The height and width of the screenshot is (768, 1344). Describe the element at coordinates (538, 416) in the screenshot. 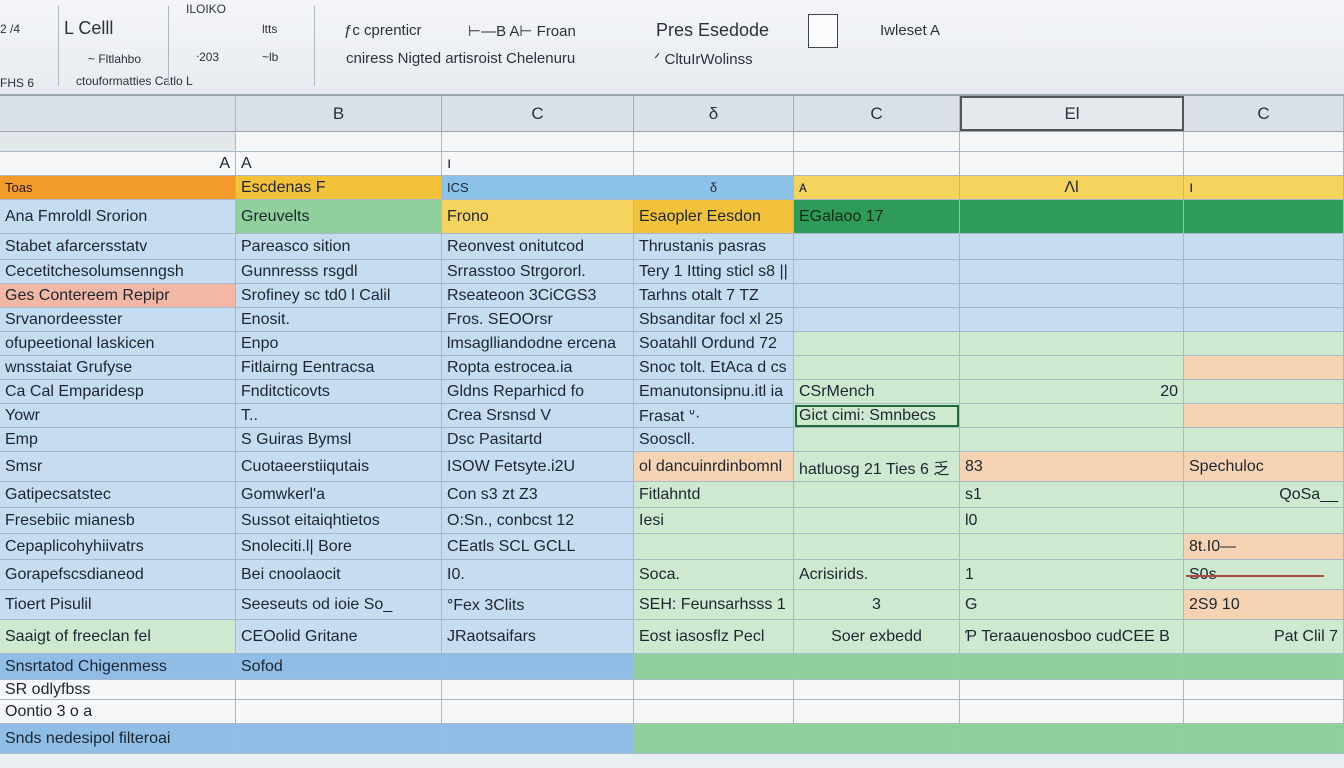

I see `grid-cell: Crea Srsnsd V` at that location.